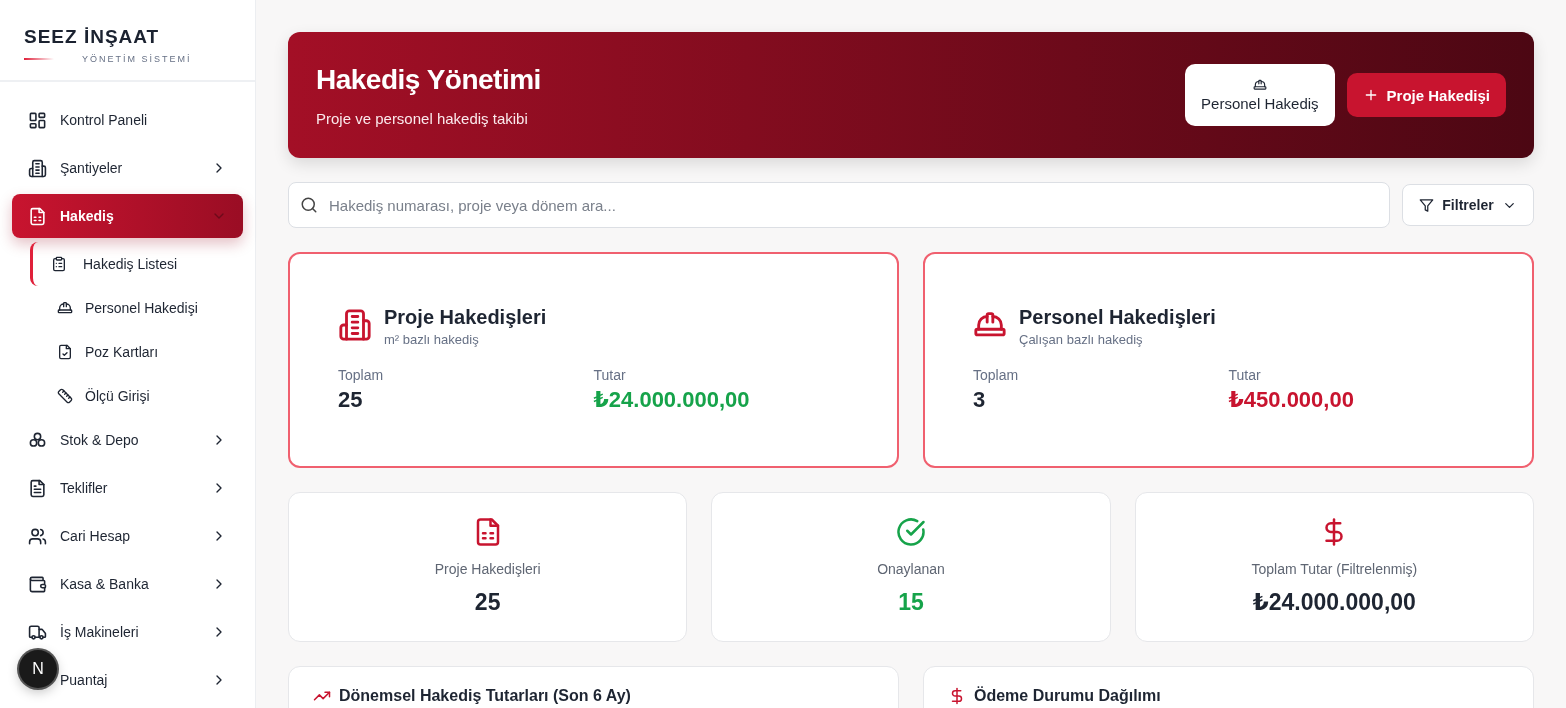  I want to click on sidebar-item: Cari Hesap, so click(127, 536).